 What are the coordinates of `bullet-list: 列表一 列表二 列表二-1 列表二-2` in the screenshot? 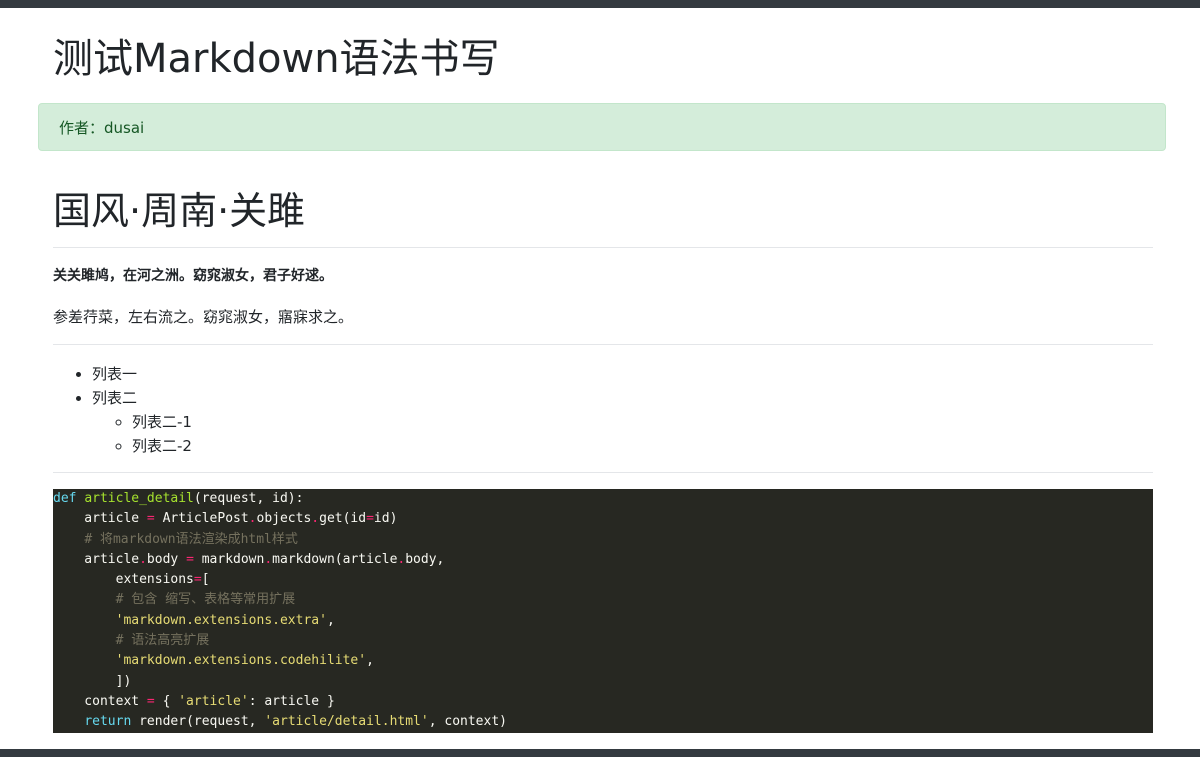 It's located at (122, 410).